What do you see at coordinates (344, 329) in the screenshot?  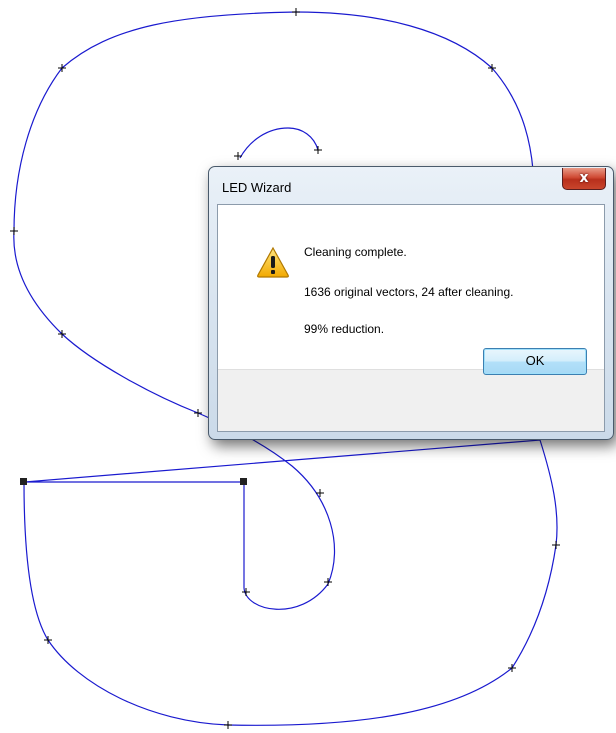 I see `message-line-3: 99% reduction.` at bounding box center [344, 329].